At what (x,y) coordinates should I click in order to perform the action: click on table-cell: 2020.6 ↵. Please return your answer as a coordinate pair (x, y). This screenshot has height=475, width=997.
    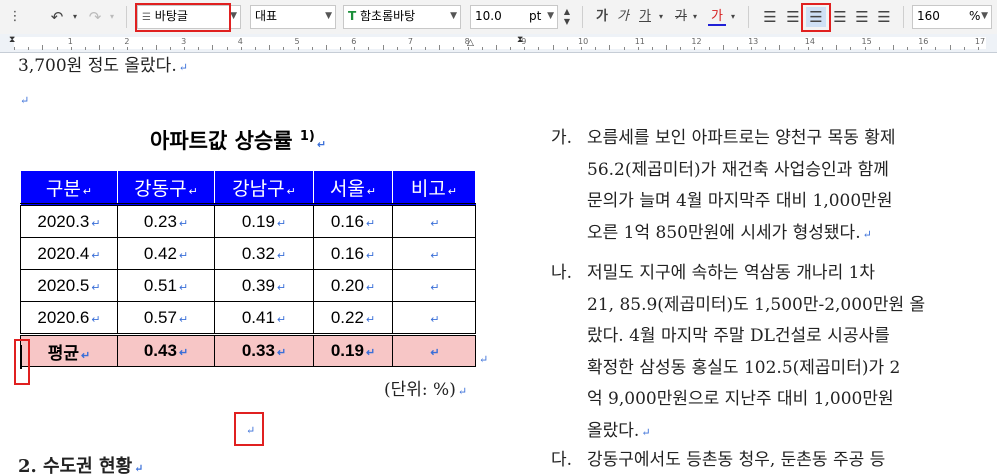
    Looking at the image, I should click on (69, 318).